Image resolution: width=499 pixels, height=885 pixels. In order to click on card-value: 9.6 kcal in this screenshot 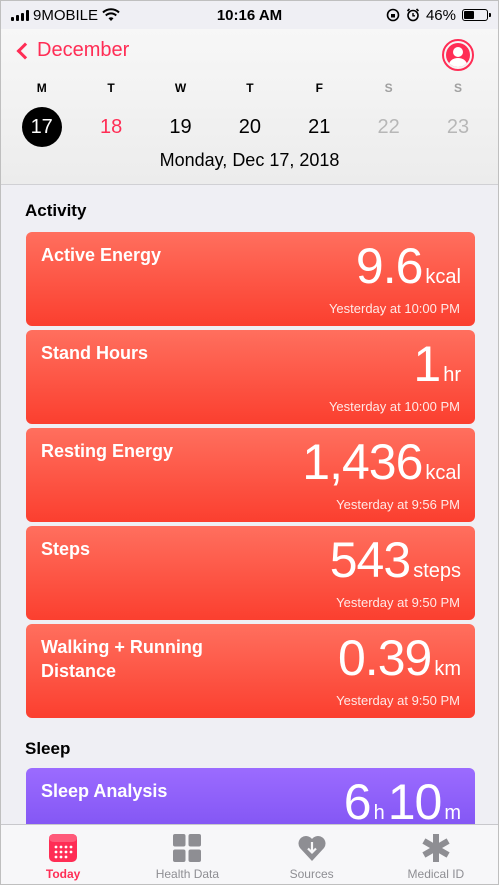, I will do `click(408, 266)`.